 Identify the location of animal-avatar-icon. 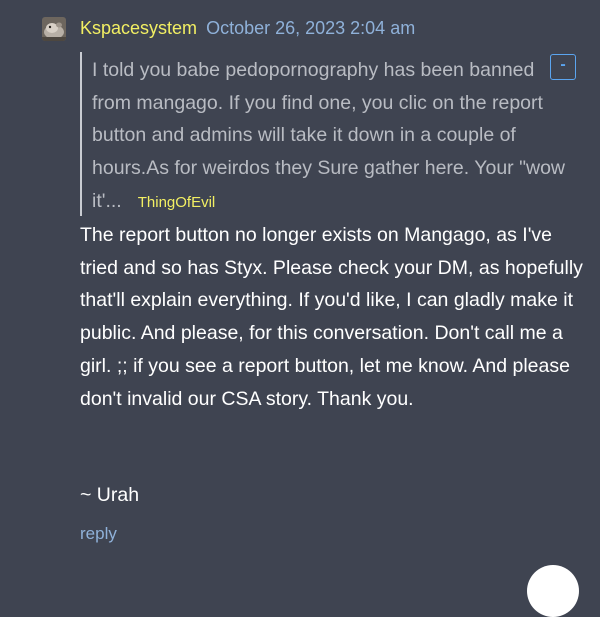
(54, 29).